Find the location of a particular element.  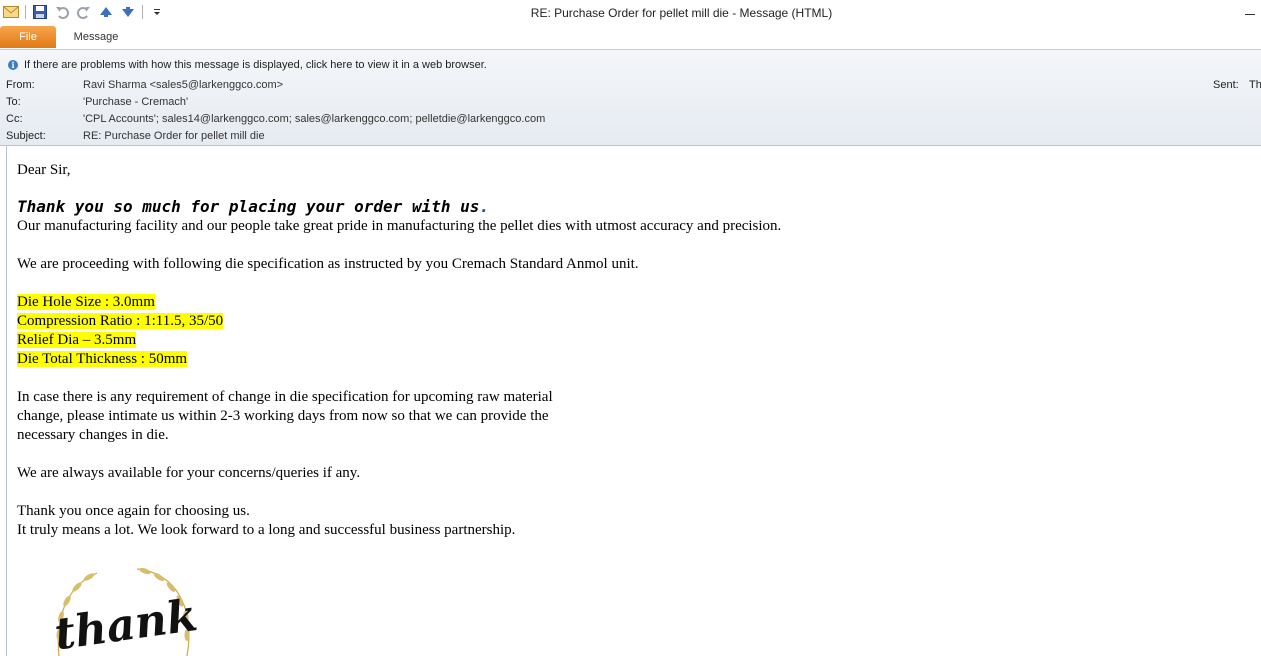

to-value: 'Purchase - Cremach' is located at coordinates (135, 102).